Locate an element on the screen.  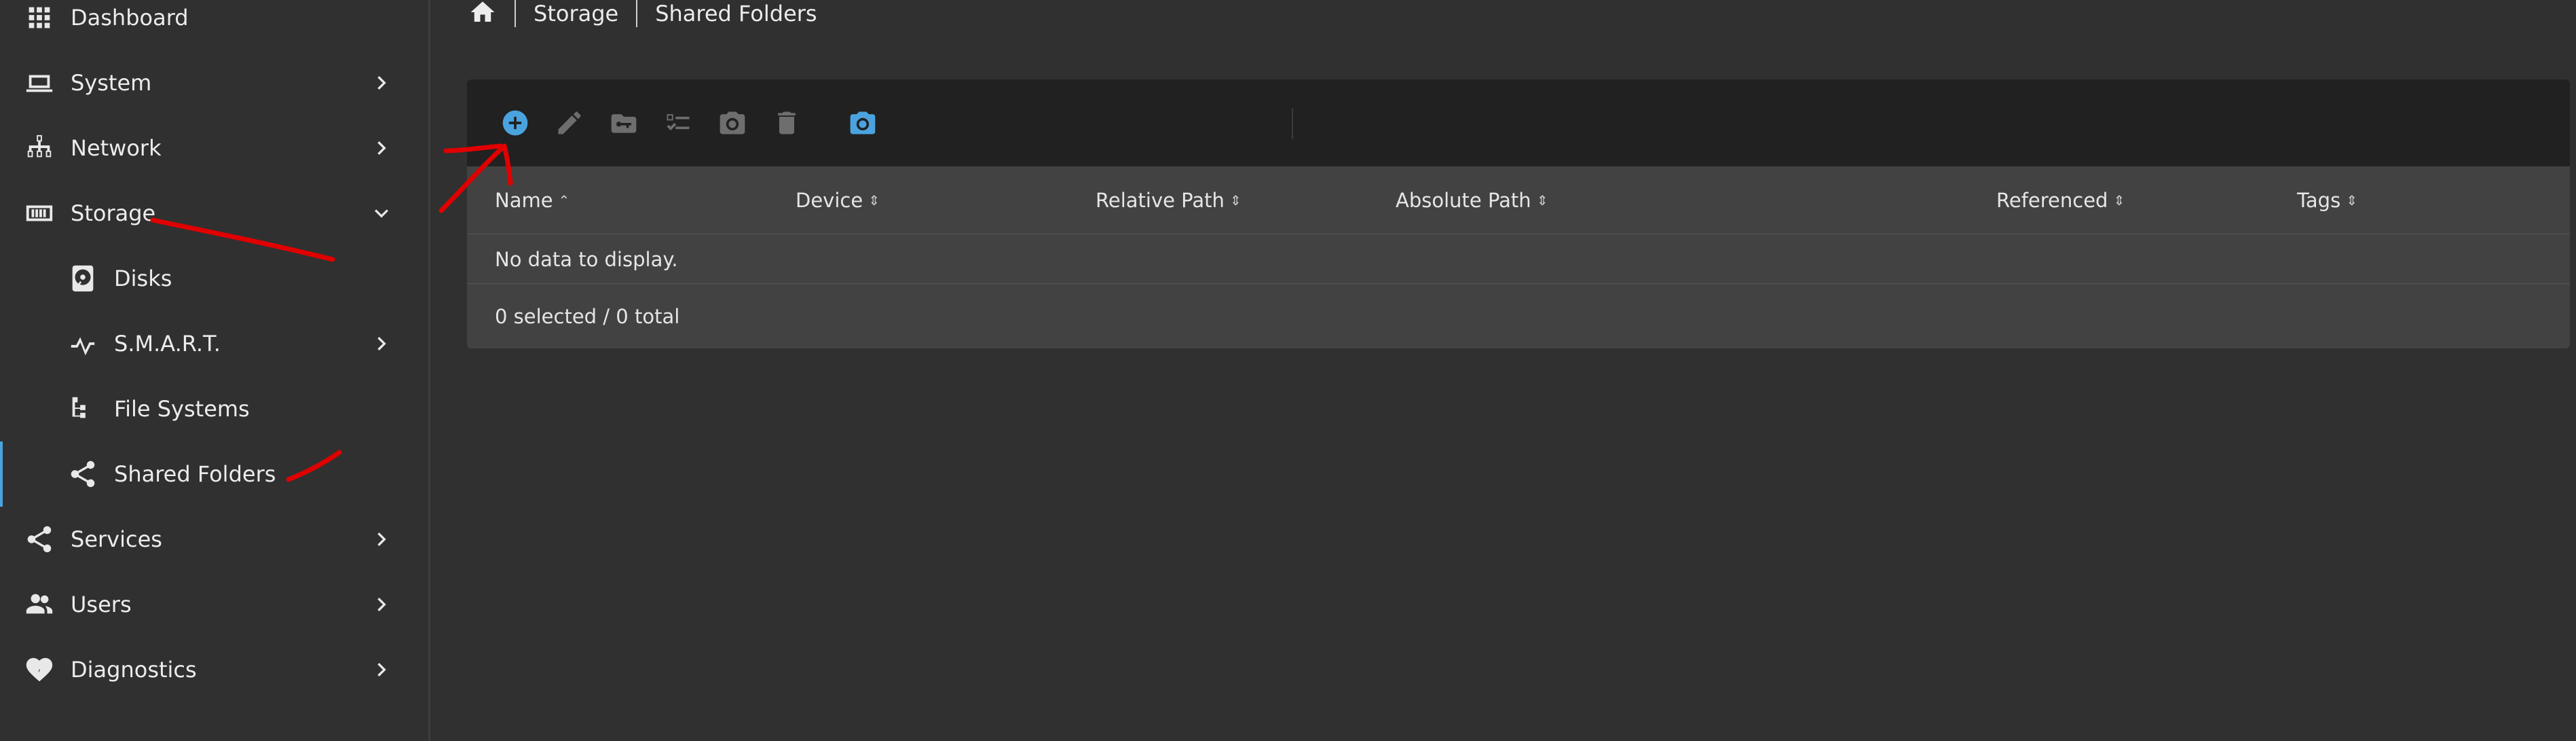
delete-button is located at coordinates (787, 123).